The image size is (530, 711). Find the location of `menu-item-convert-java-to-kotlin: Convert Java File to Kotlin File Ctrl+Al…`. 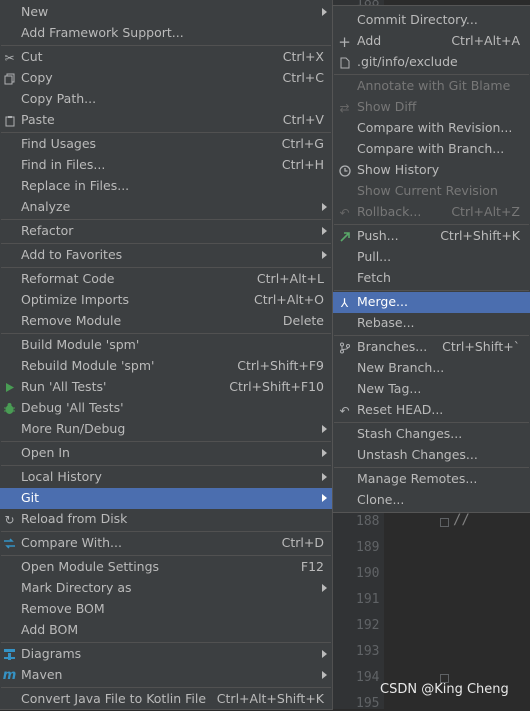

menu-item-convert-java-to-kotlin: Convert Java File to Kotlin File Ctrl+Al… is located at coordinates (166, 699).